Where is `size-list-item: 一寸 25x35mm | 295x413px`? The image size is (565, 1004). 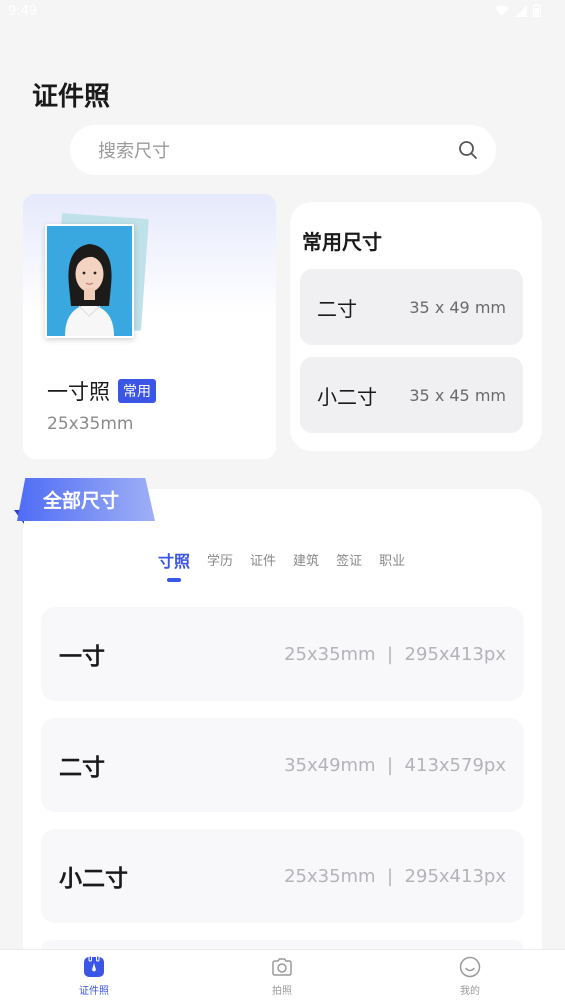 size-list-item: 一寸 25x35mm | 295x413px is located at coordinates (282, 654).